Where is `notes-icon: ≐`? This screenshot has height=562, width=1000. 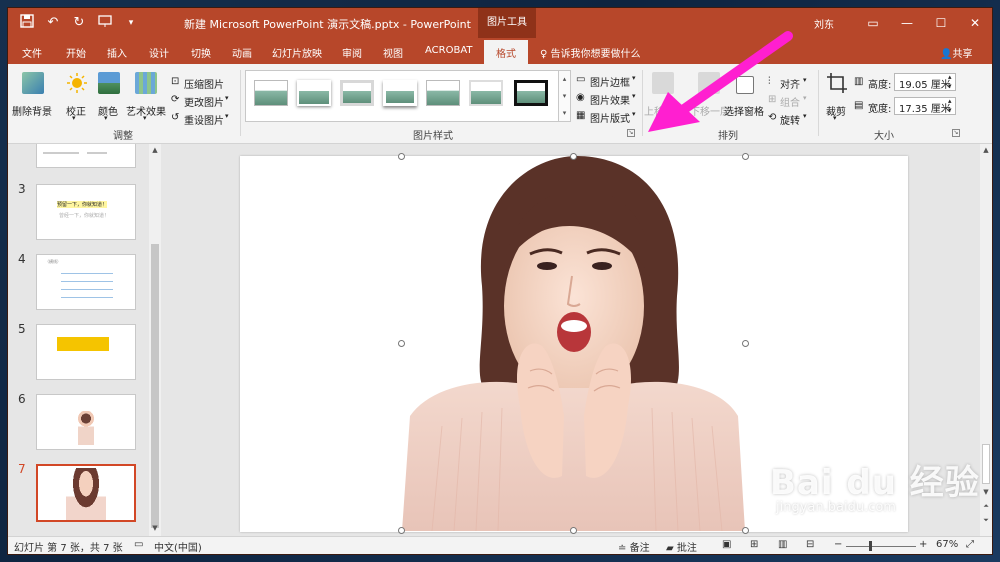 notes-icon: ≐ is located at coordinates (622, 548).